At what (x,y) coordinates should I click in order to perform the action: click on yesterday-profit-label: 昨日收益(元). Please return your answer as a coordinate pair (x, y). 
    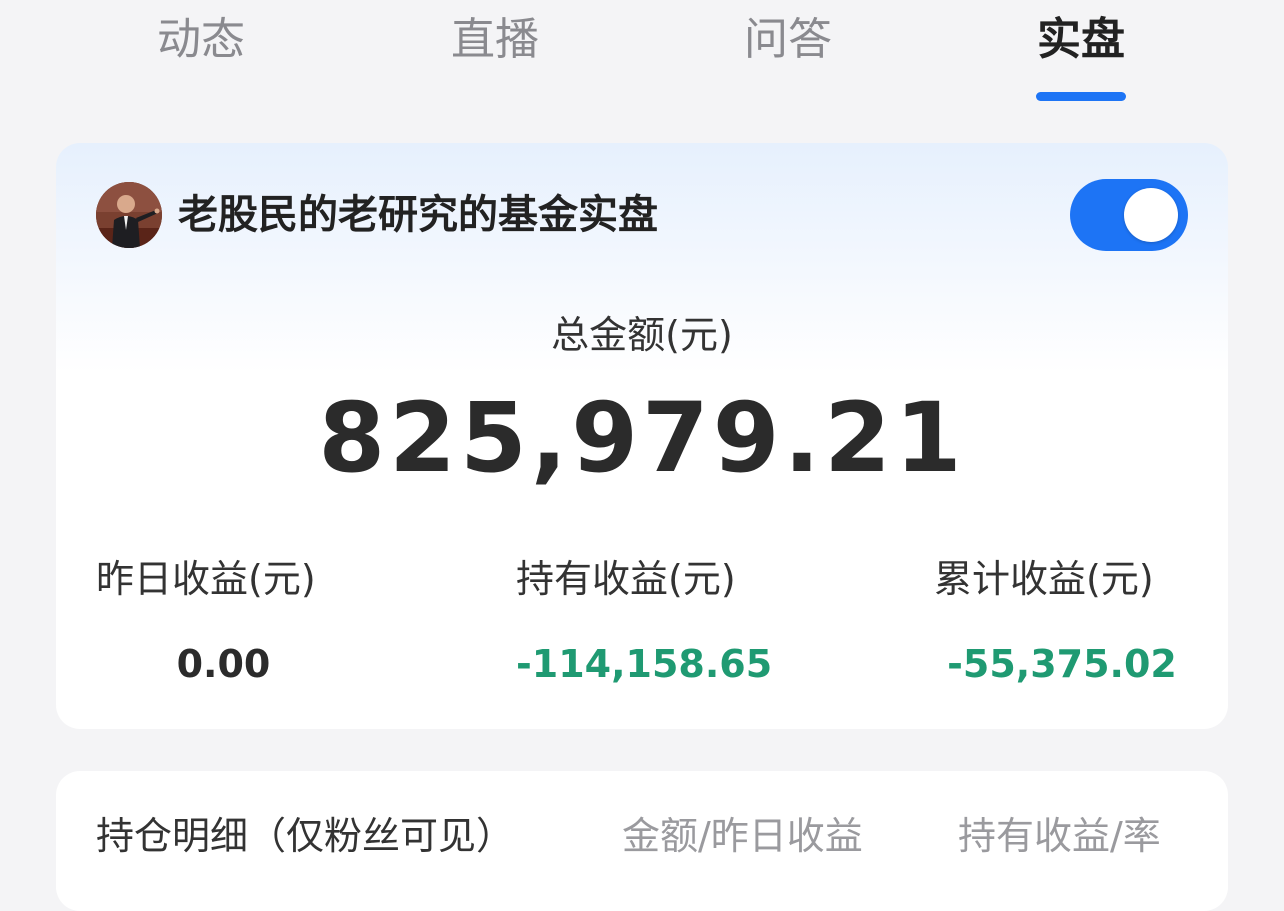
    Looking at the image, I should click on (206, 579).